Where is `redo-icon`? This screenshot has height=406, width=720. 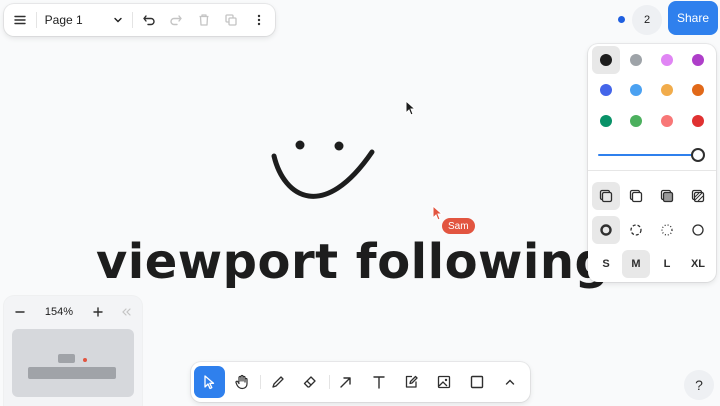 redo-icon is located at coordinates (176, 20).